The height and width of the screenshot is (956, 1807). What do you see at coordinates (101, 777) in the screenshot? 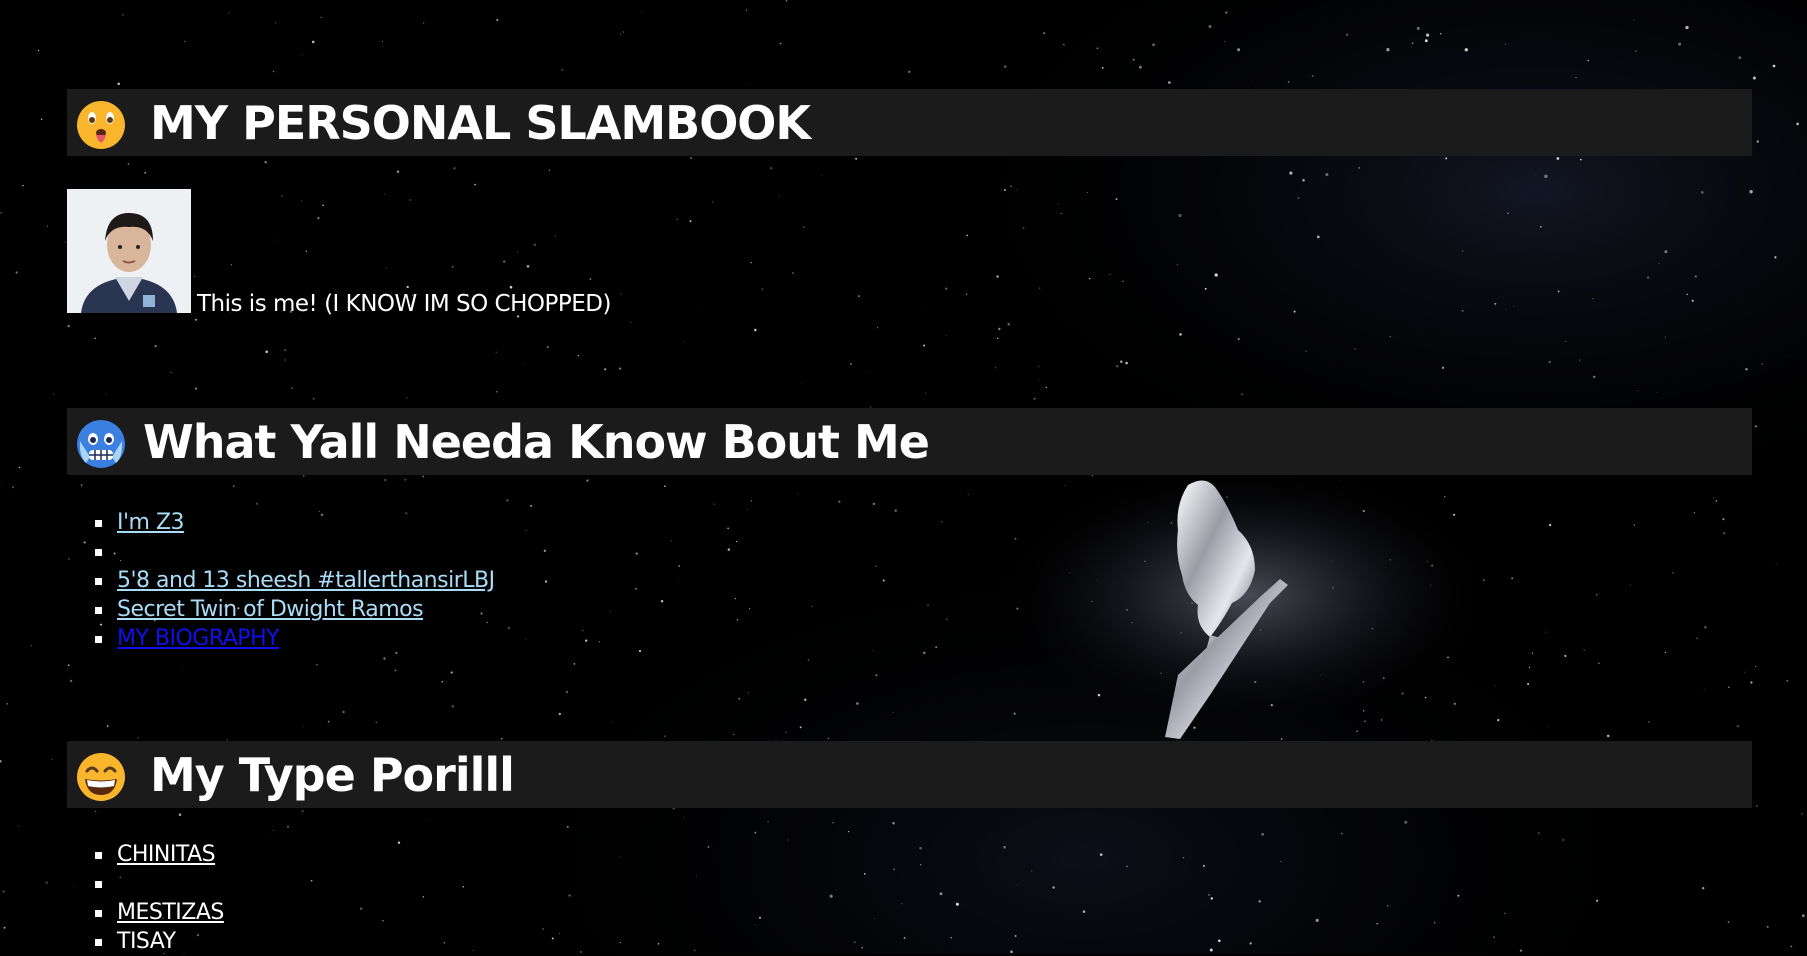
I see `grinning-emoji-icon` at bounding box center [101, 777].